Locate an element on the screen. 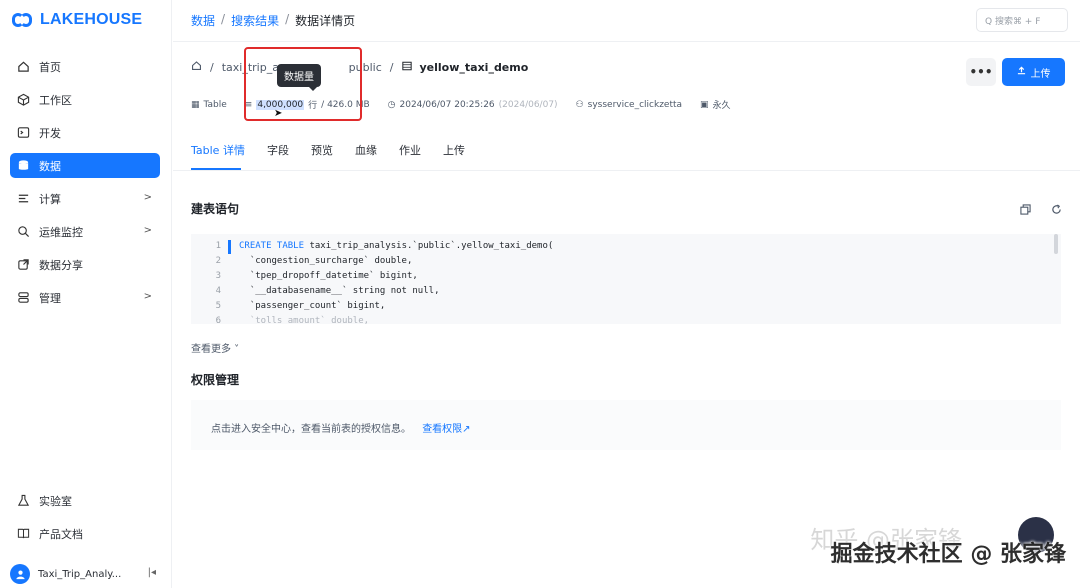  row-count-tooltip: 数据量 is located at coordinates (299, 77).